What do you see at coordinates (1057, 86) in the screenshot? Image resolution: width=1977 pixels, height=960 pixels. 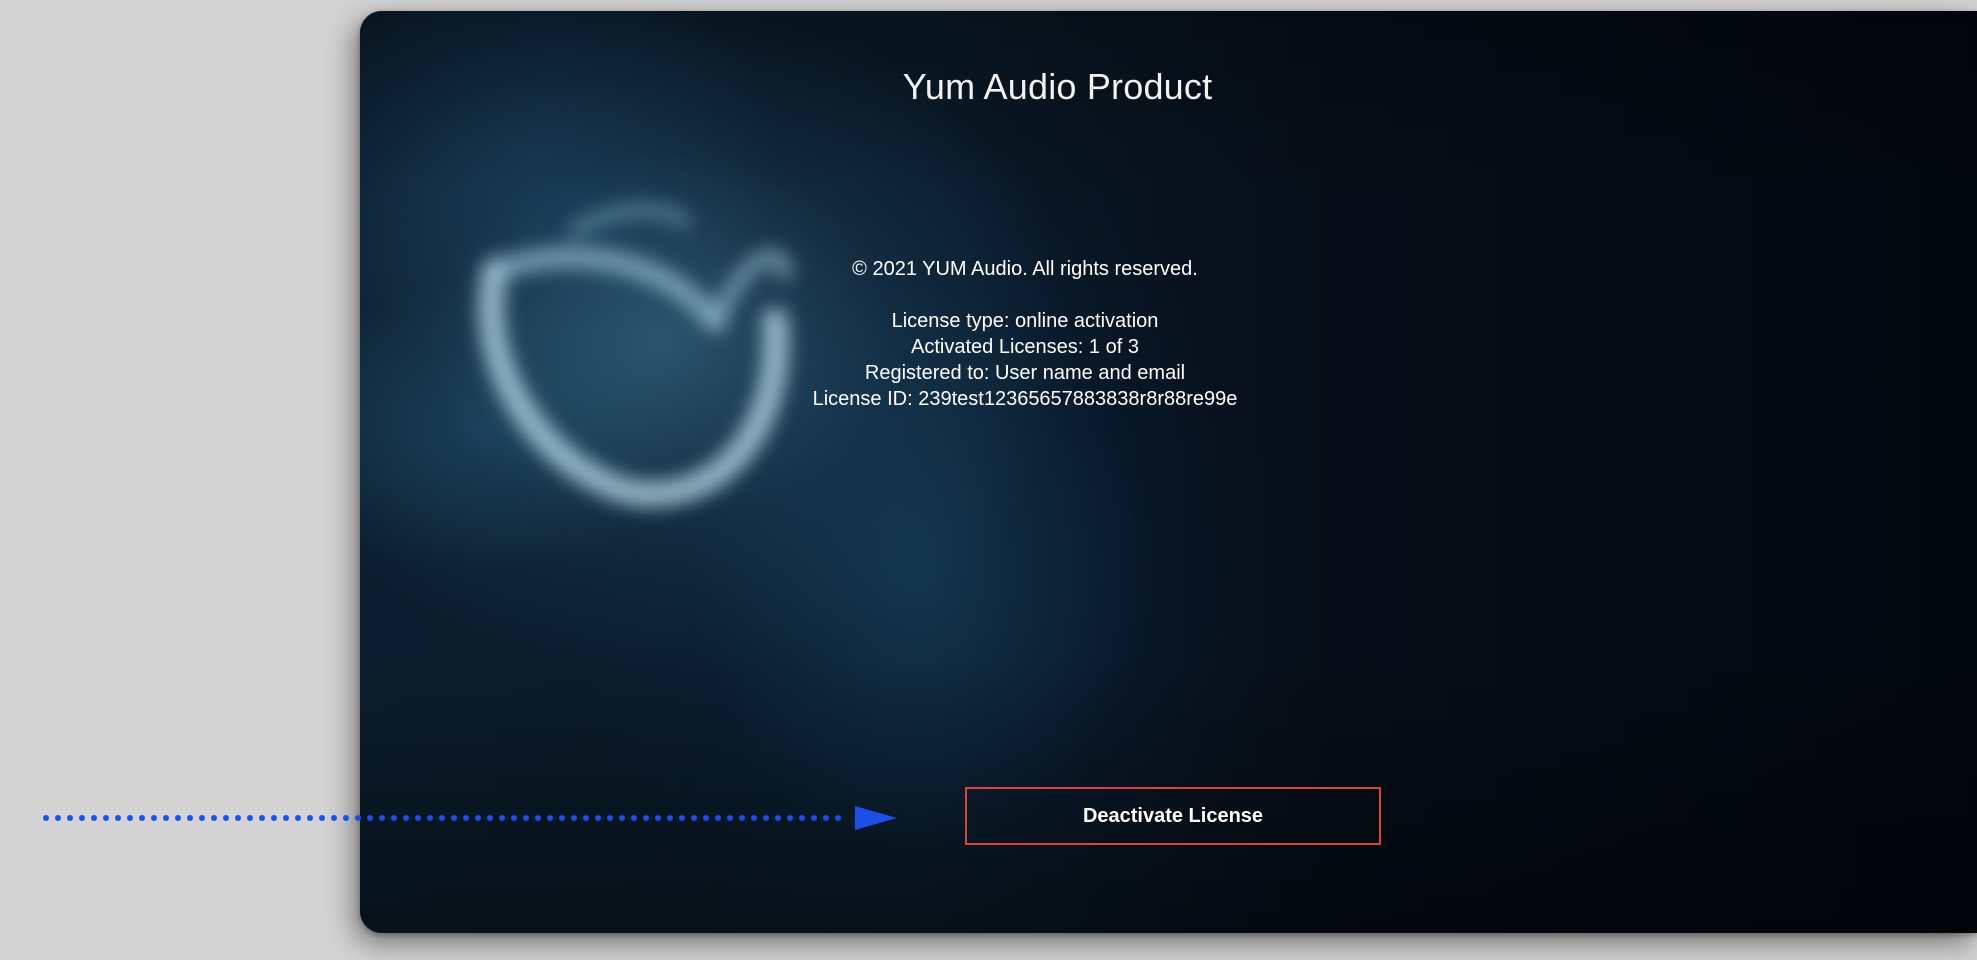 I see `window-title: Yum Audio Product` at bounding box center [1057, 86].